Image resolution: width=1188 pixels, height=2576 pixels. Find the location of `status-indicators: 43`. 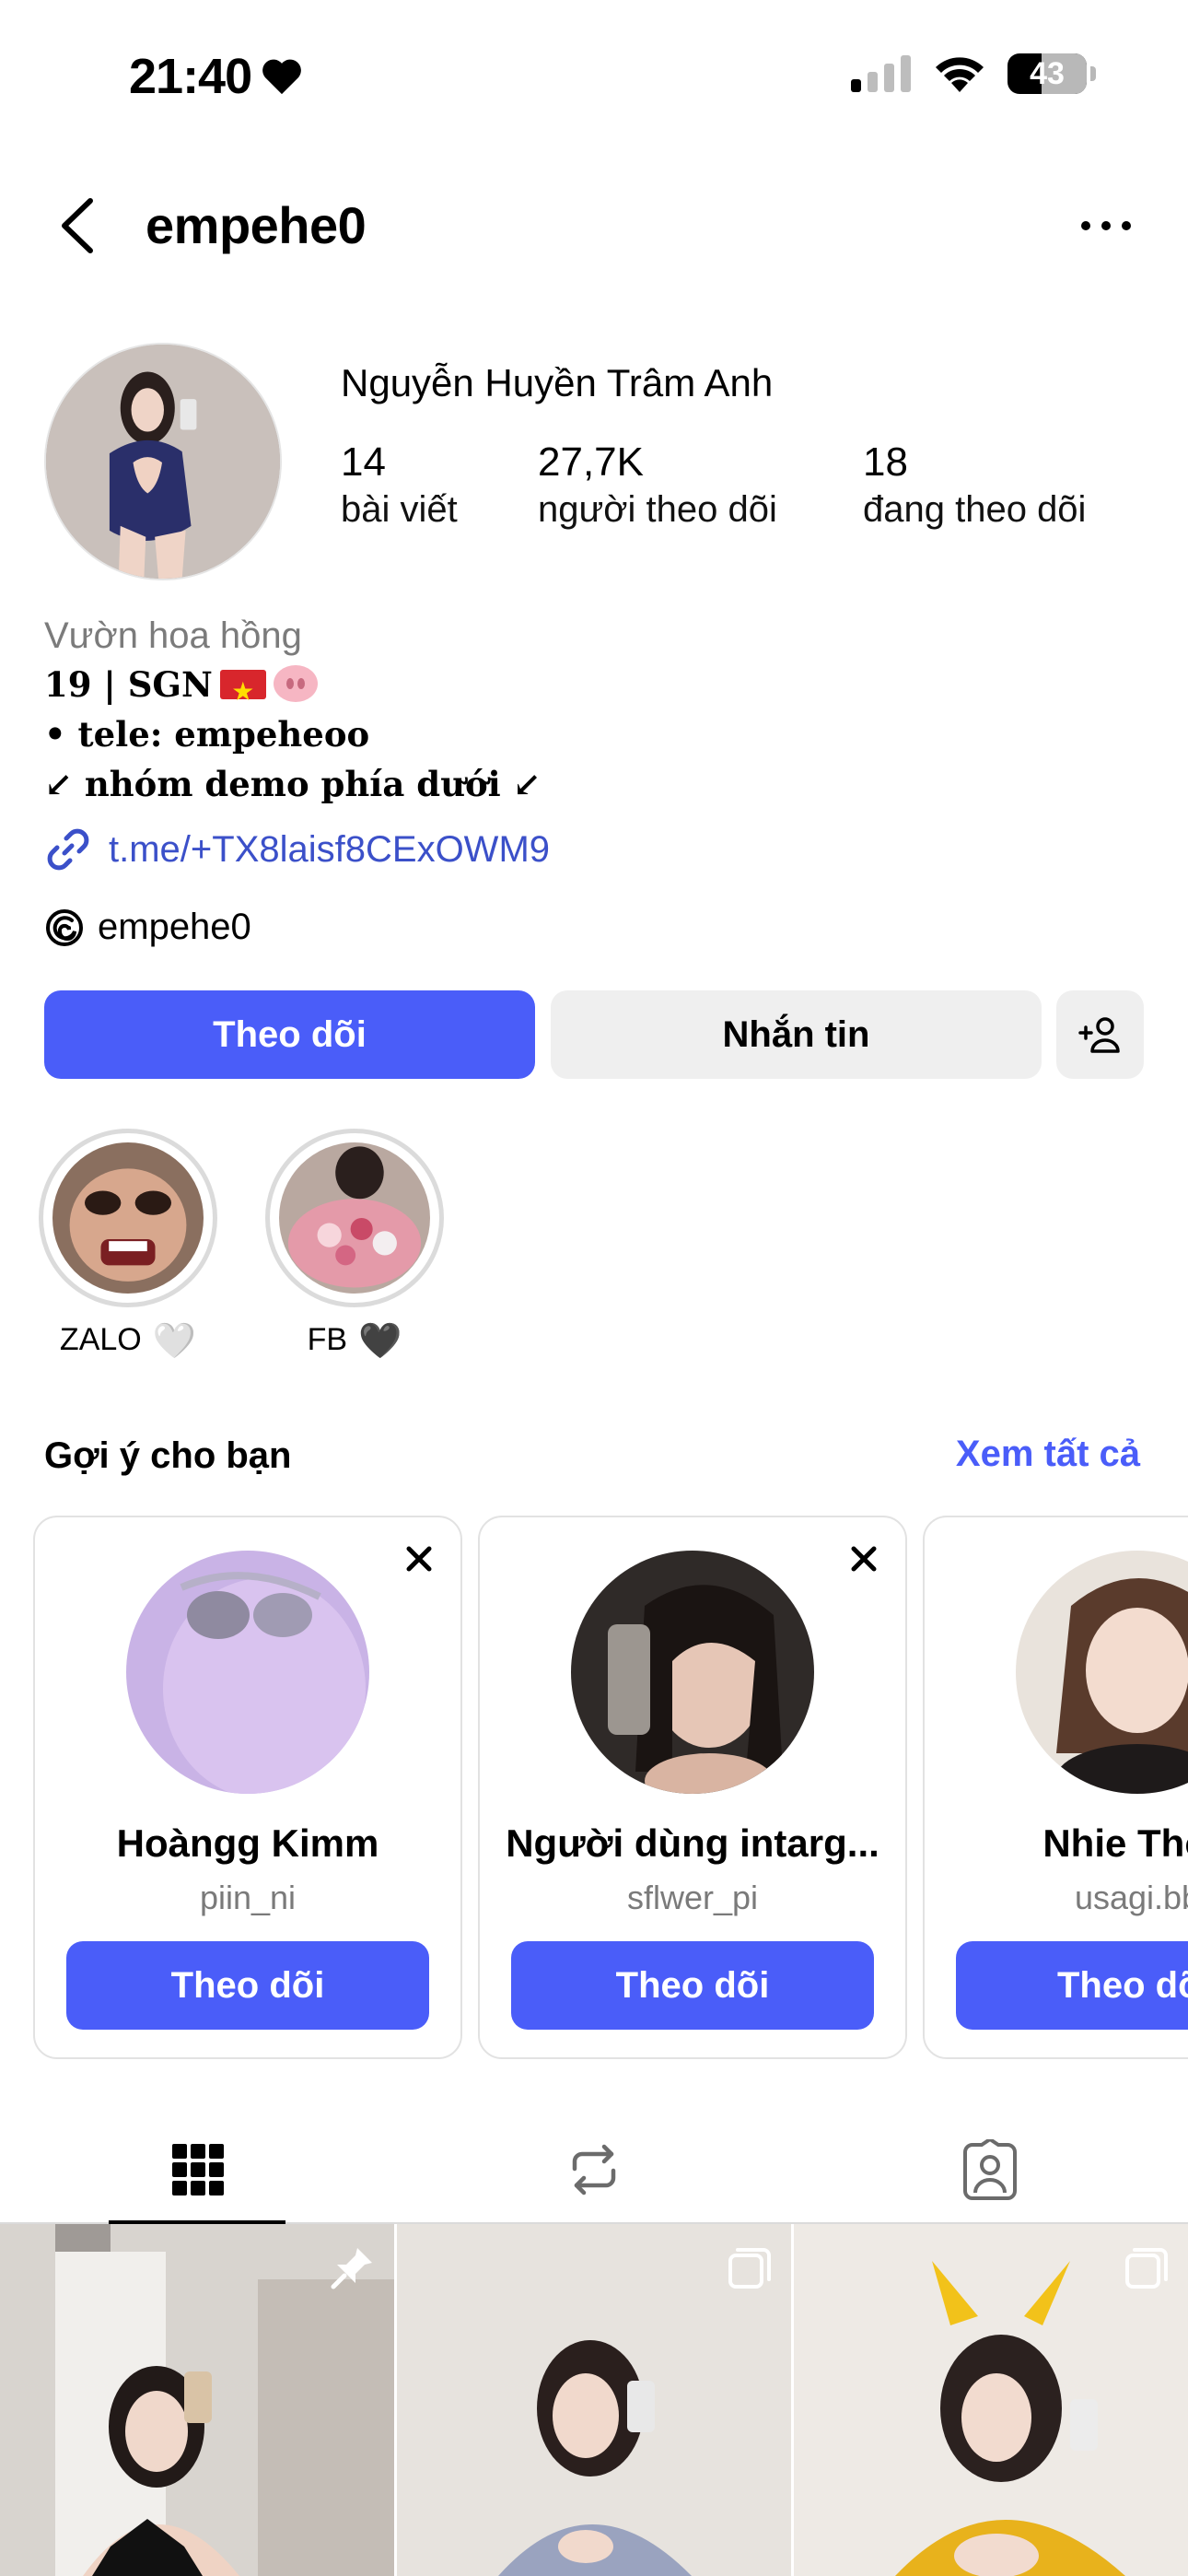

status-indicators: 43 is located at coordinates (973, 73).